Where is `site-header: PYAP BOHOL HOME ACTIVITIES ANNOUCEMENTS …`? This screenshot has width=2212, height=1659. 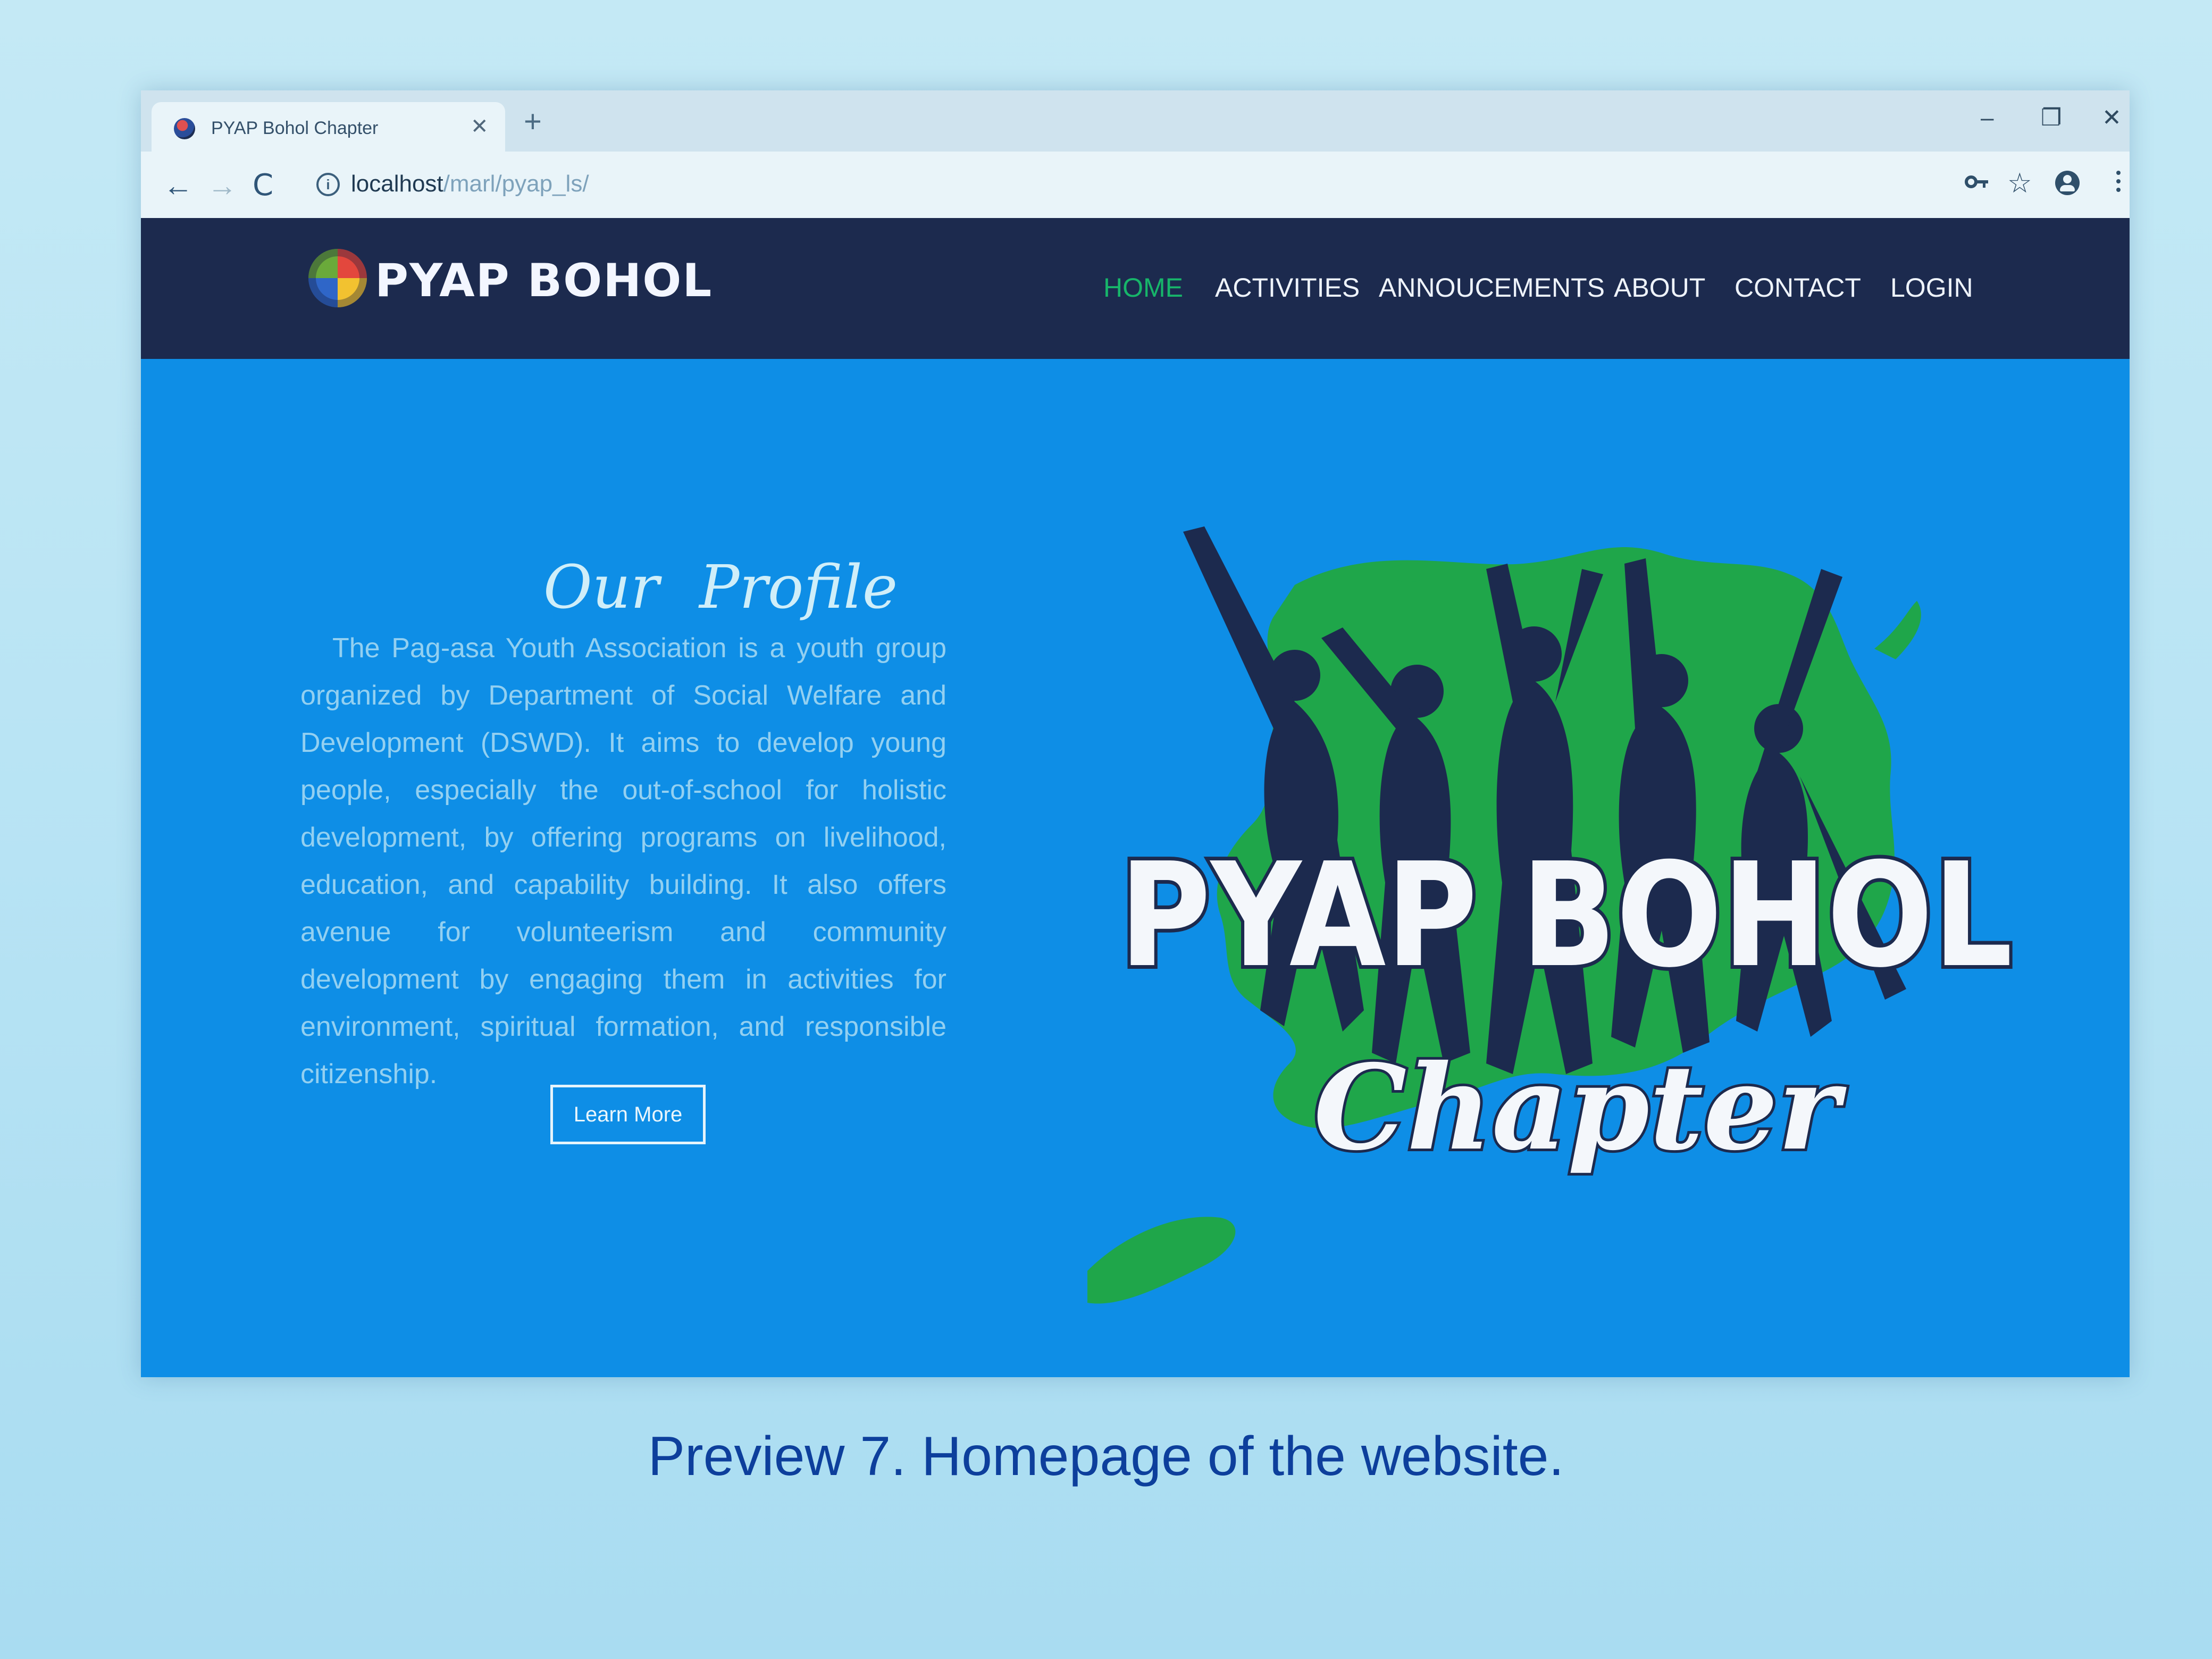 site-header: PYAP BOHOL HOME ACTIVITIES ANNOUCEMENTS … is located at coordinates (1135, 288).